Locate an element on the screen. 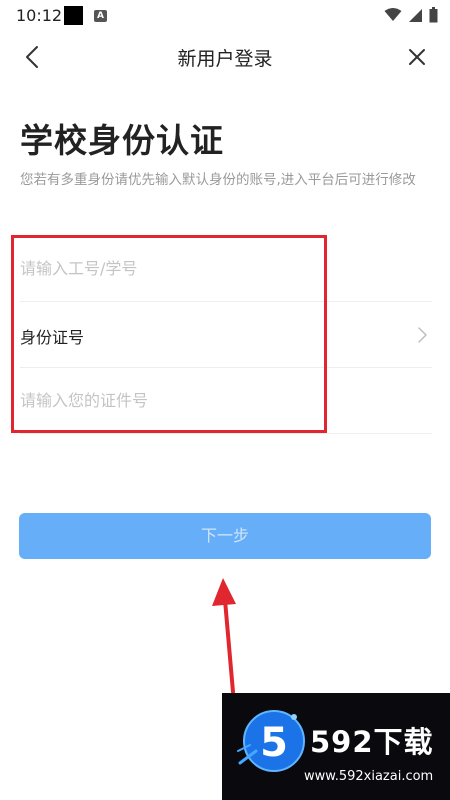 Image resolution: width=450 pixels, height=800 pixels. certificate-number-input is located at coordinates (226, 400).